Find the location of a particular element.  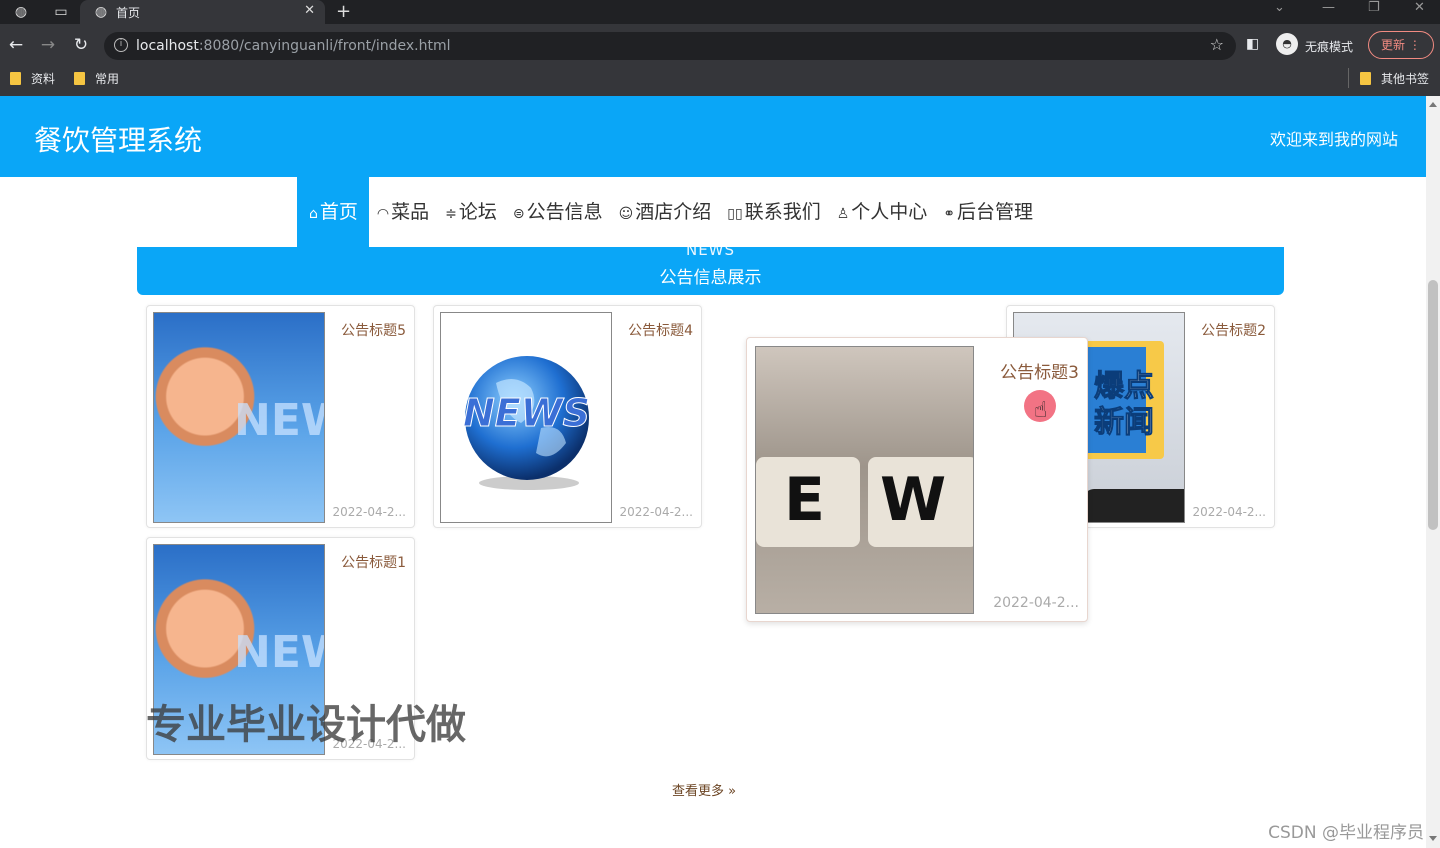

news-heading-en: NEWS is located at coordinates (710, 253).